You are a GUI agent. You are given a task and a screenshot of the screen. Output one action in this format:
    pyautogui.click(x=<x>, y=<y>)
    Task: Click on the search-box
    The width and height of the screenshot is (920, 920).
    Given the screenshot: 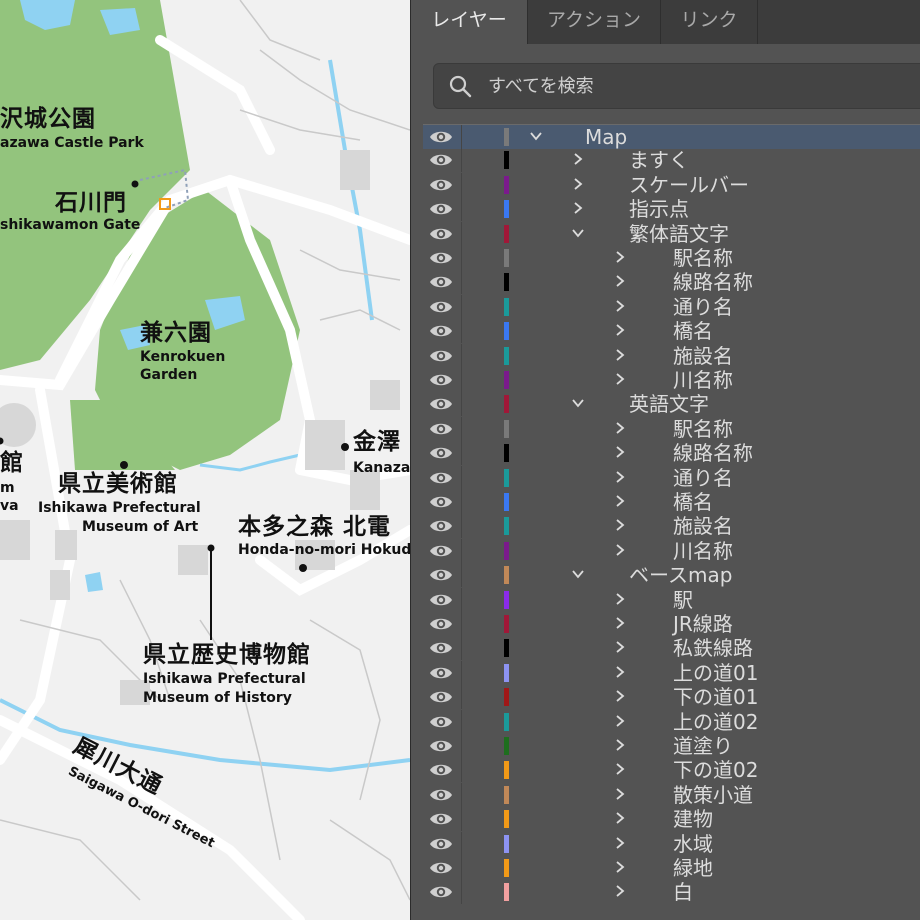 What is the action you would take?
    pyautogui.click(x=676, y=86)
    